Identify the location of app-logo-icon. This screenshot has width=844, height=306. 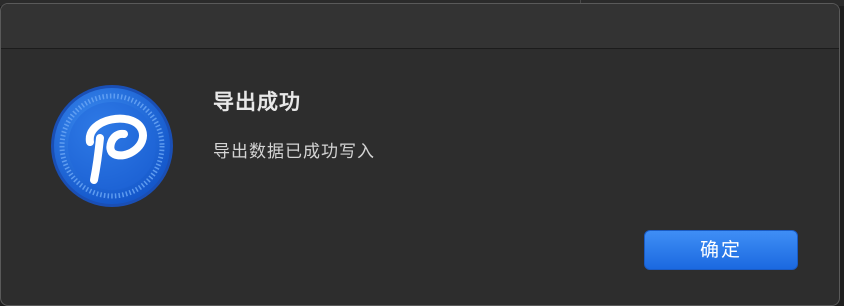
(112, 146).